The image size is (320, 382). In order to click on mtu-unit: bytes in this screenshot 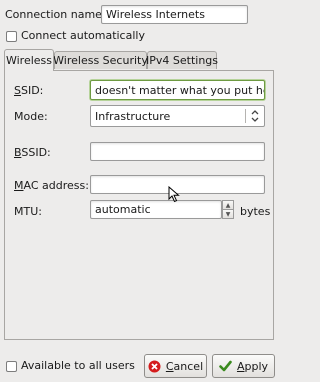, I will do `click(255, 211)`.